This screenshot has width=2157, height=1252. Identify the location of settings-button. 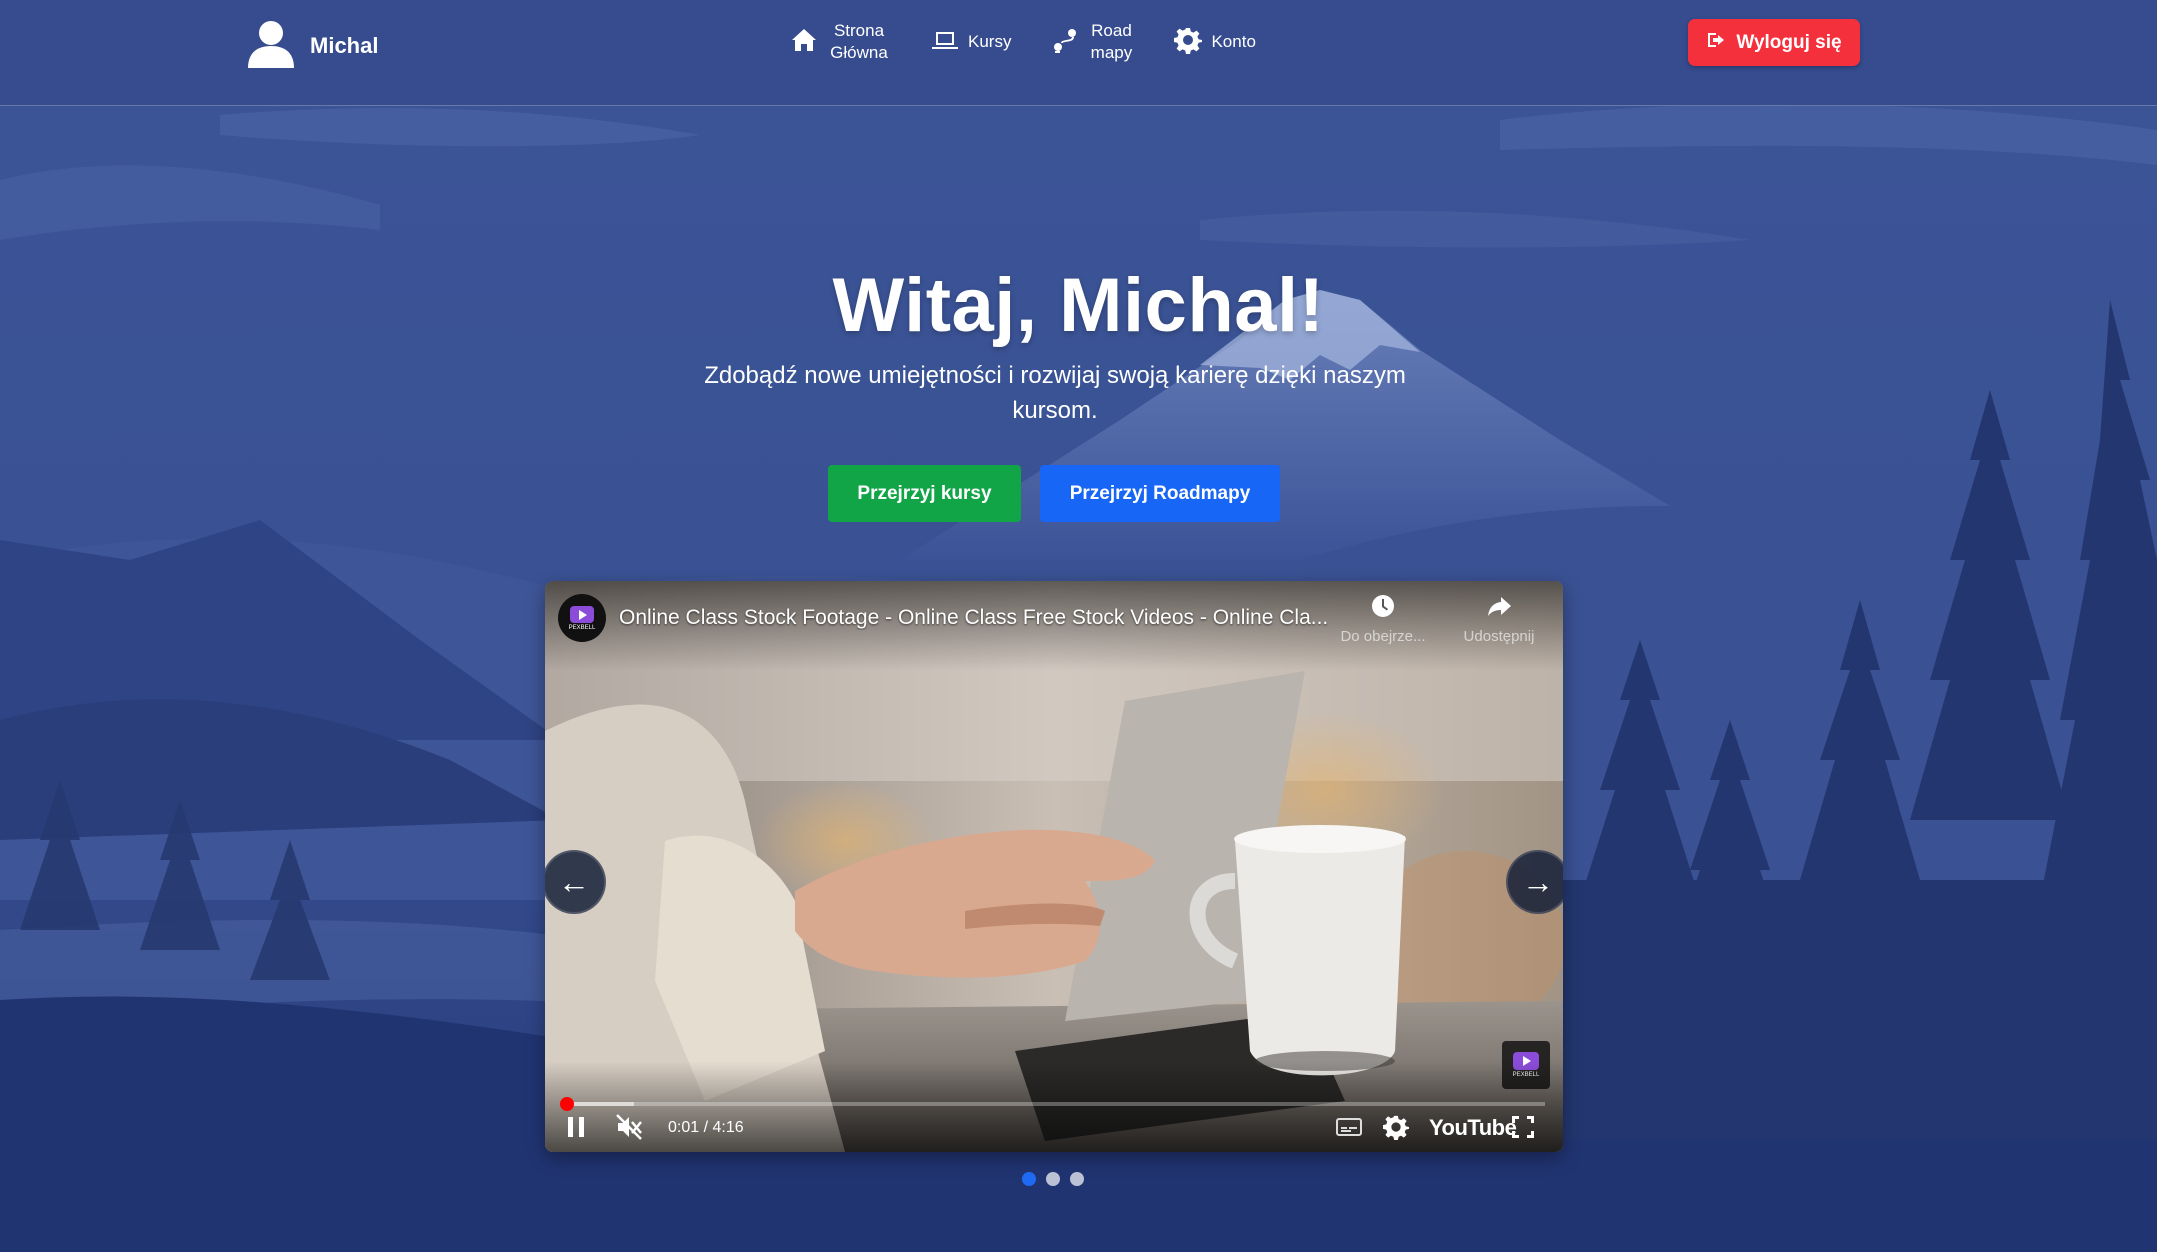
(1396, 1129).